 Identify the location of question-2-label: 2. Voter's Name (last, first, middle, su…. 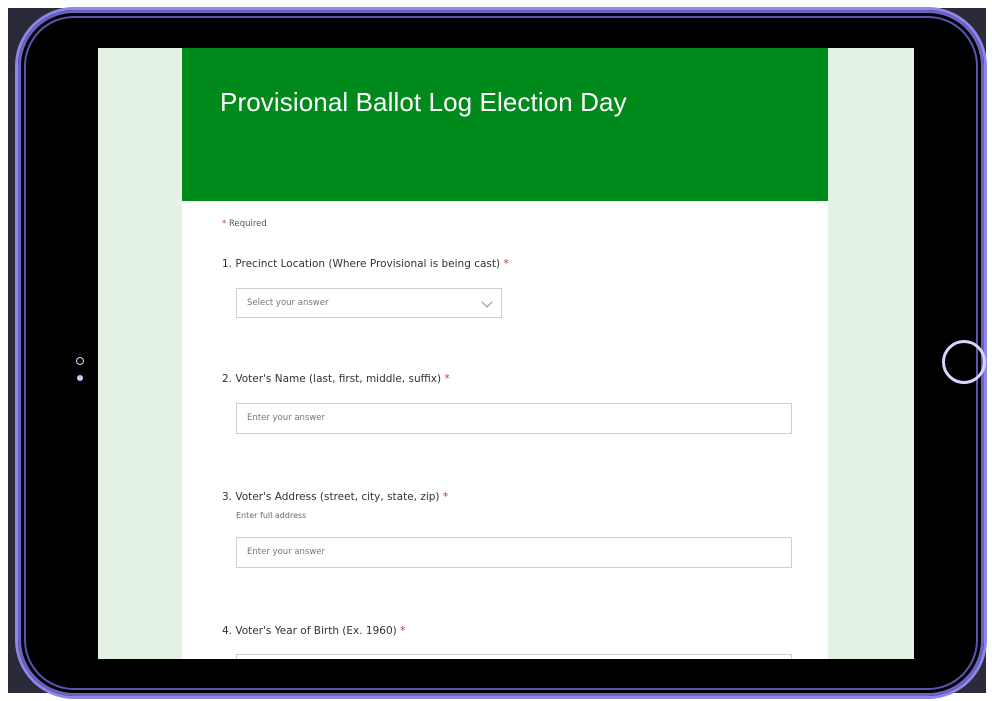
(336, 379).